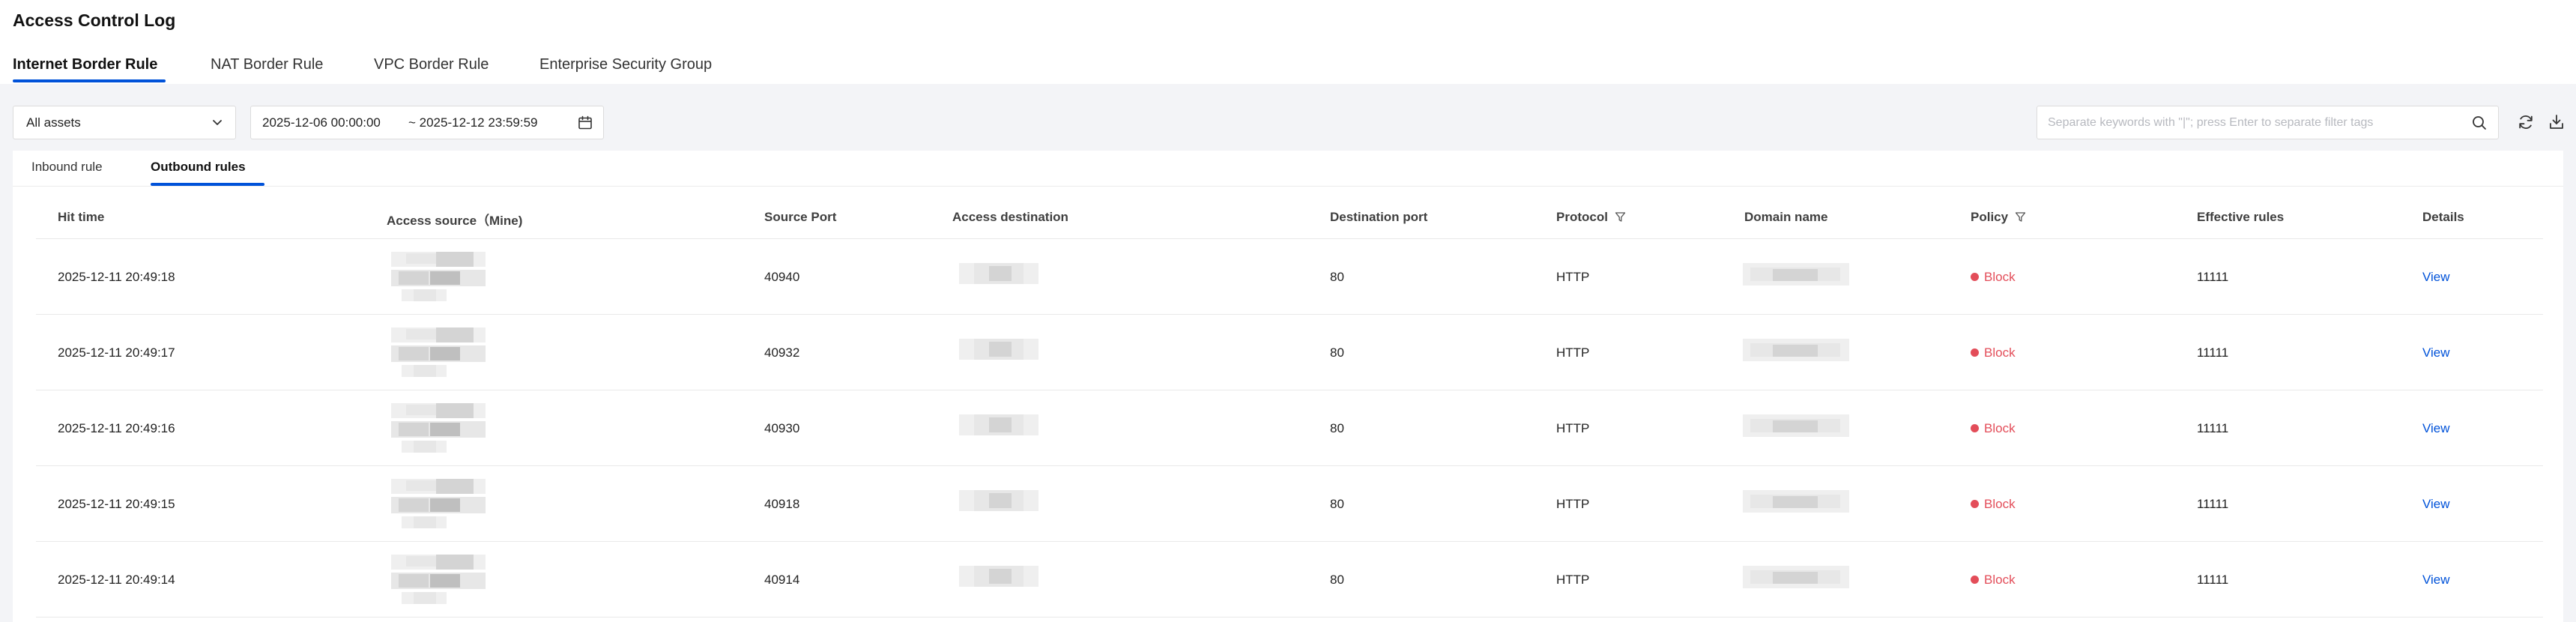  Describe the element at coordinates (124, 122) in the screenshot. I see `asset-select: All assets` at that location.